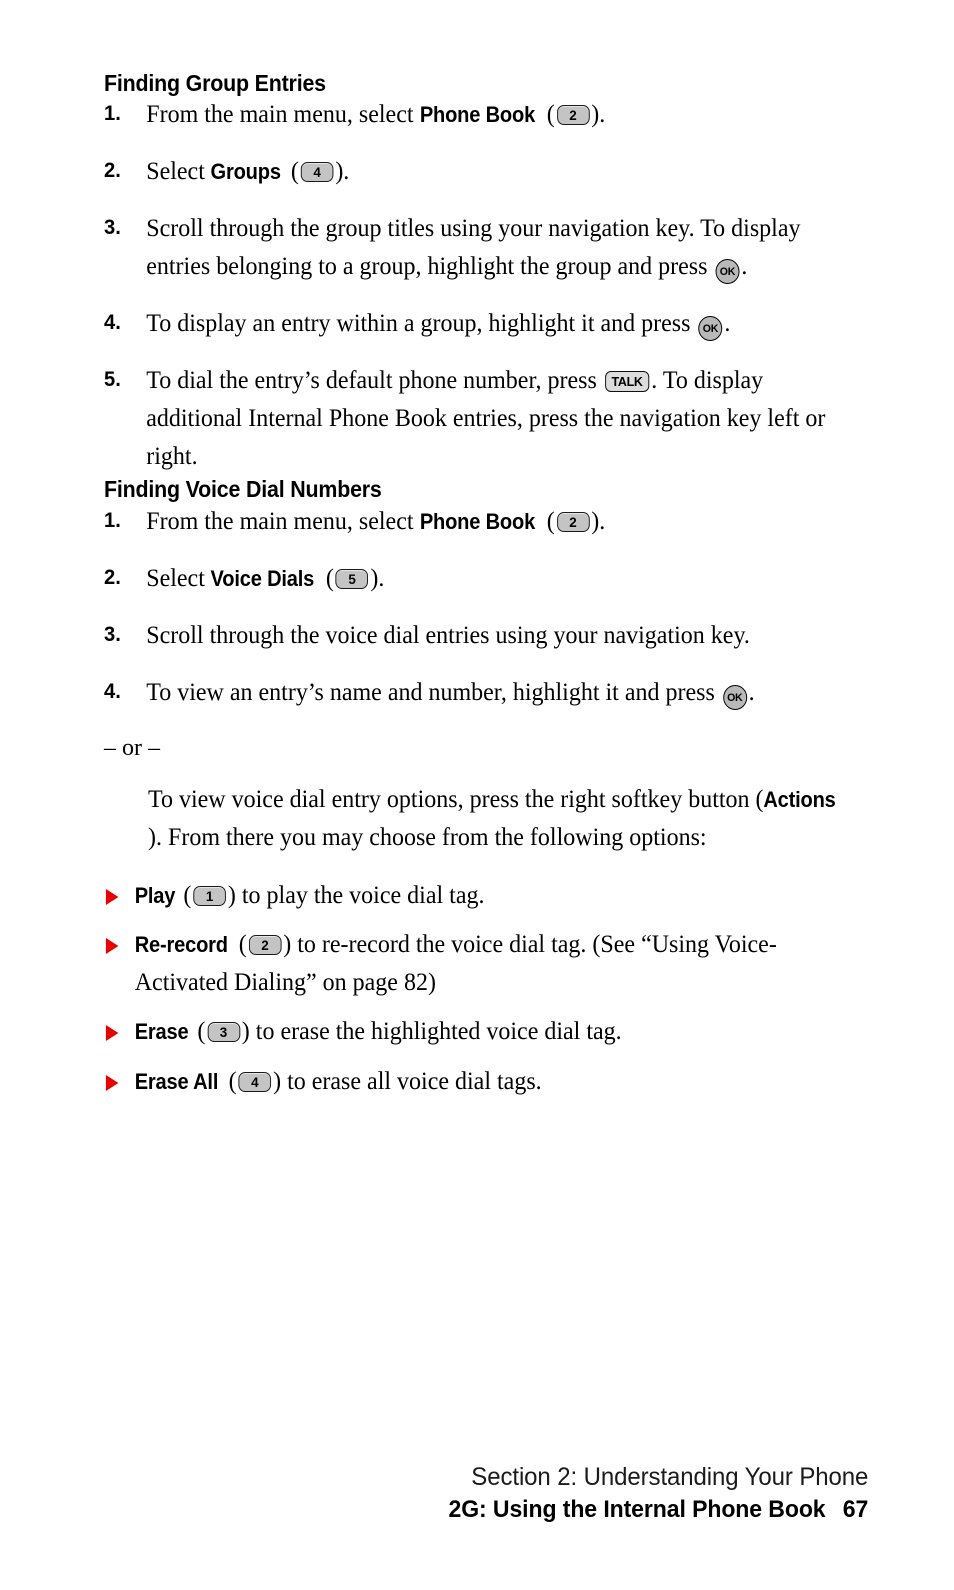 This screenshot has height=1590, width=954. Describe the element at coordinates (132, 747) in the screenshot. I see `or-separator: – or –` at that location.